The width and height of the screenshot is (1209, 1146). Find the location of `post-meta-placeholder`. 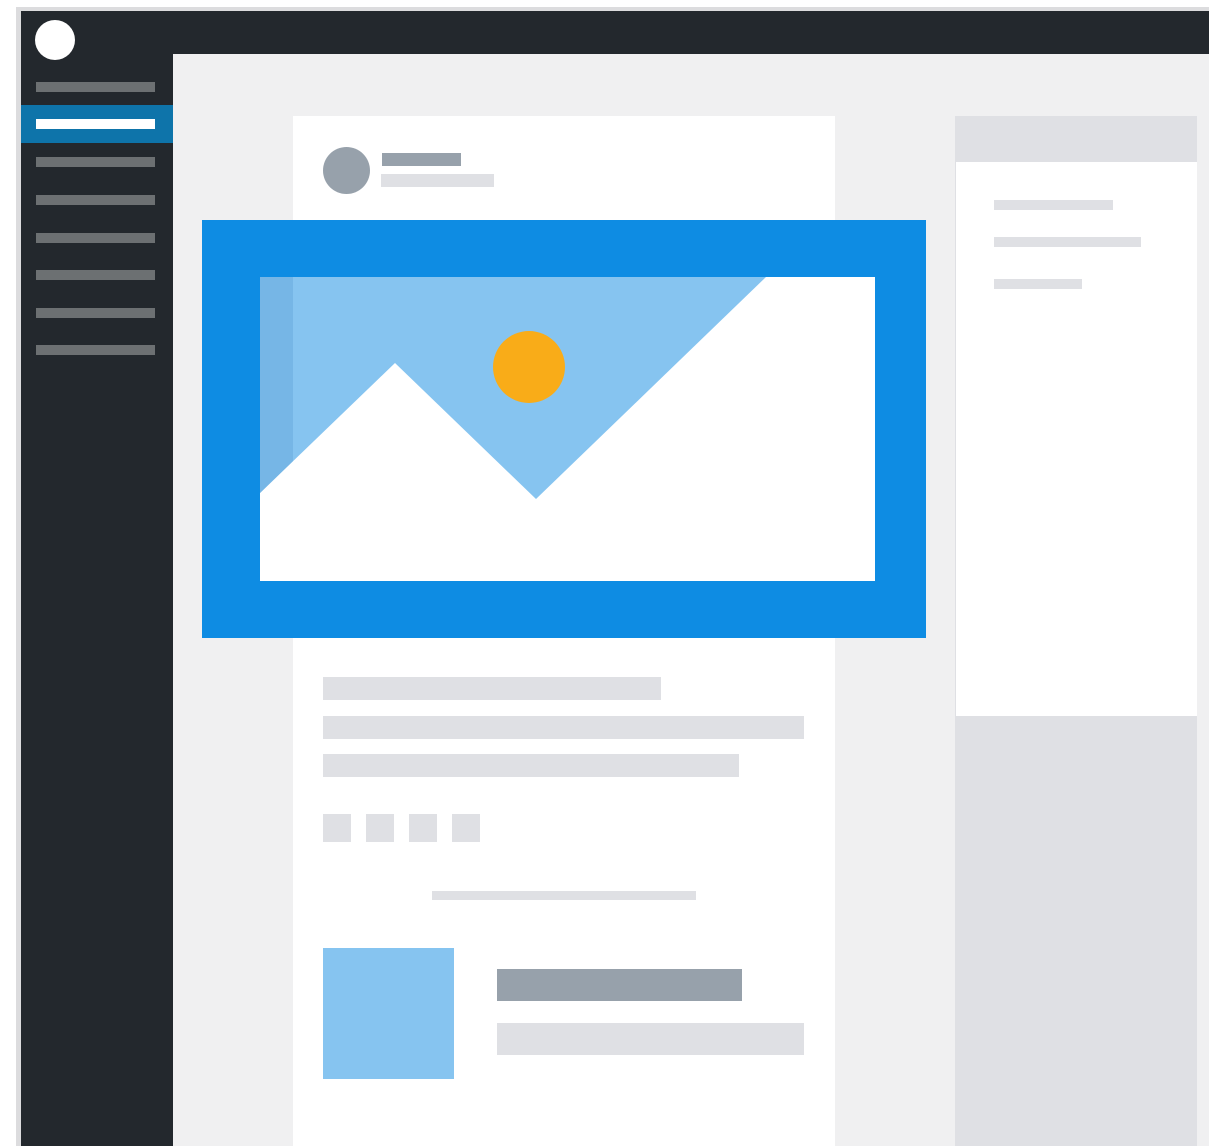

post-meta-placeholder is located at coordinates (437, 180).